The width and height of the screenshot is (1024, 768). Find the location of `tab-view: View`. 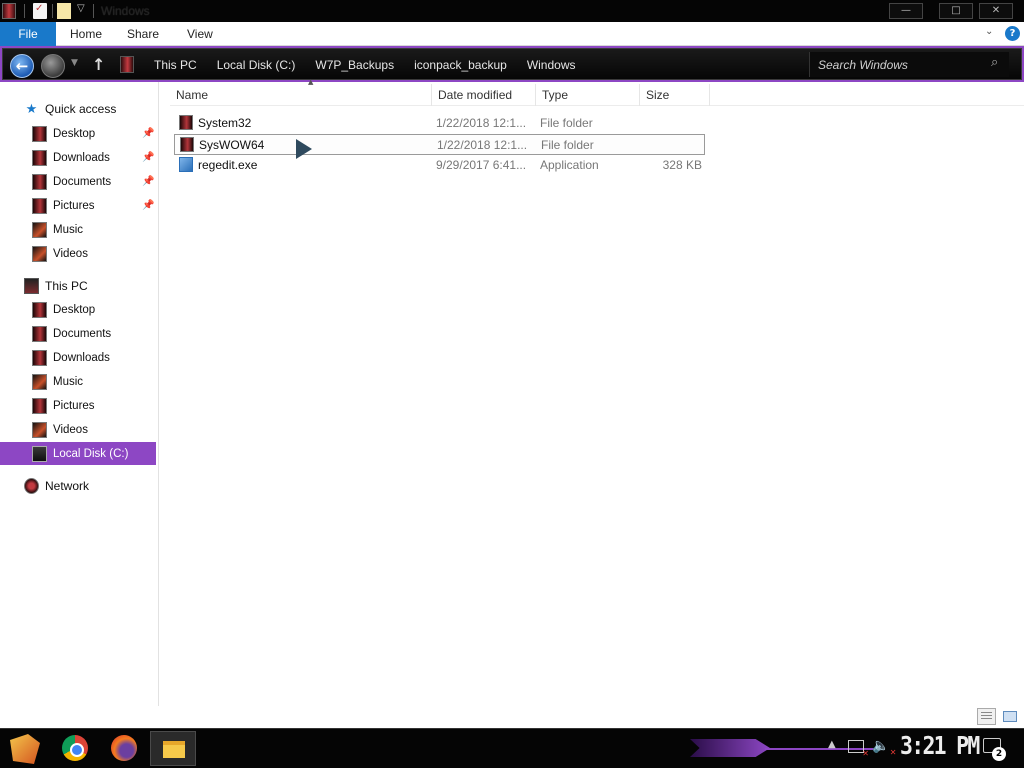

tab-view: View is located at coordinates (200, 34).